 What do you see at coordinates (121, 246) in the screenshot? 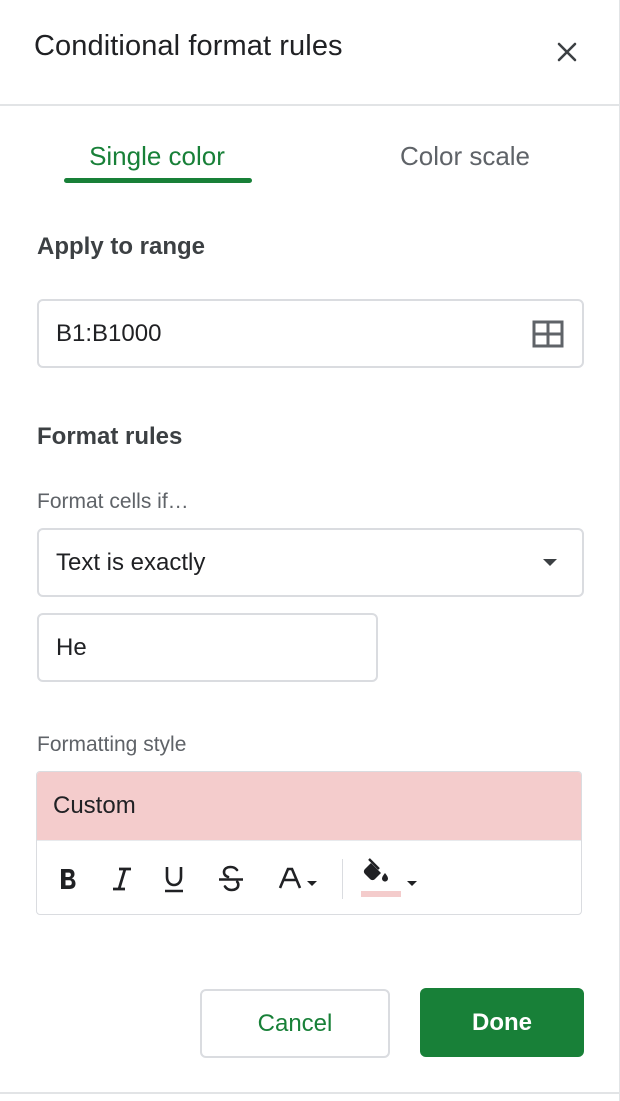
I see `apply-to-range-title: Apply to range` at bounding box center [121, 246].